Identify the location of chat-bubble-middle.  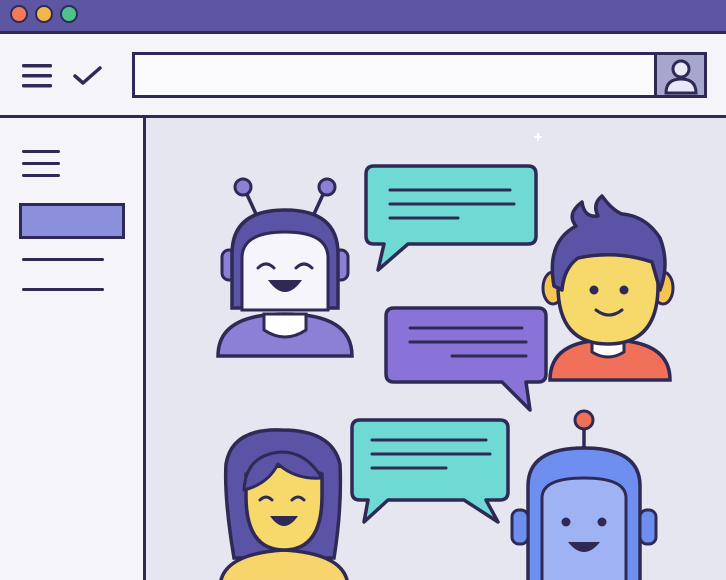
(466, 359).